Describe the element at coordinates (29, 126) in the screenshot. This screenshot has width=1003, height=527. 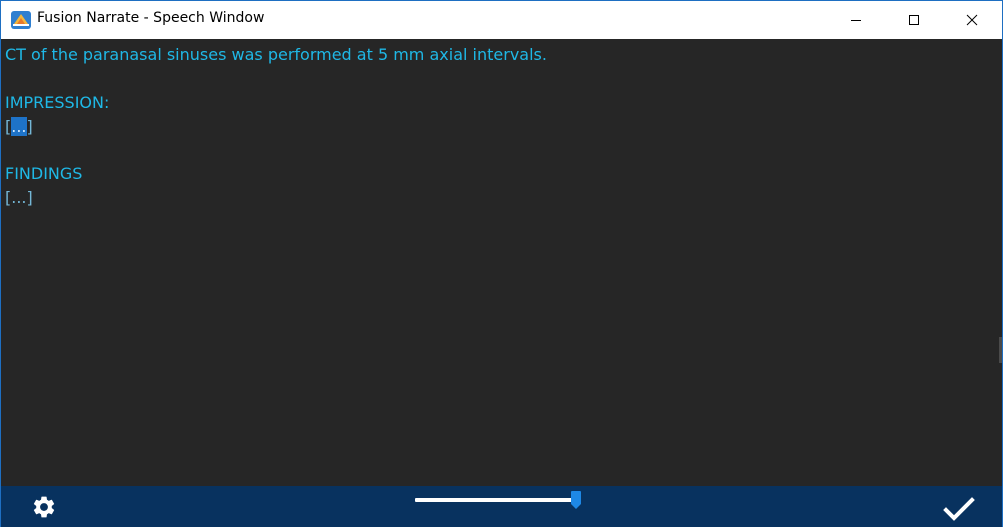
I see `bracket-close: ]` at that location.